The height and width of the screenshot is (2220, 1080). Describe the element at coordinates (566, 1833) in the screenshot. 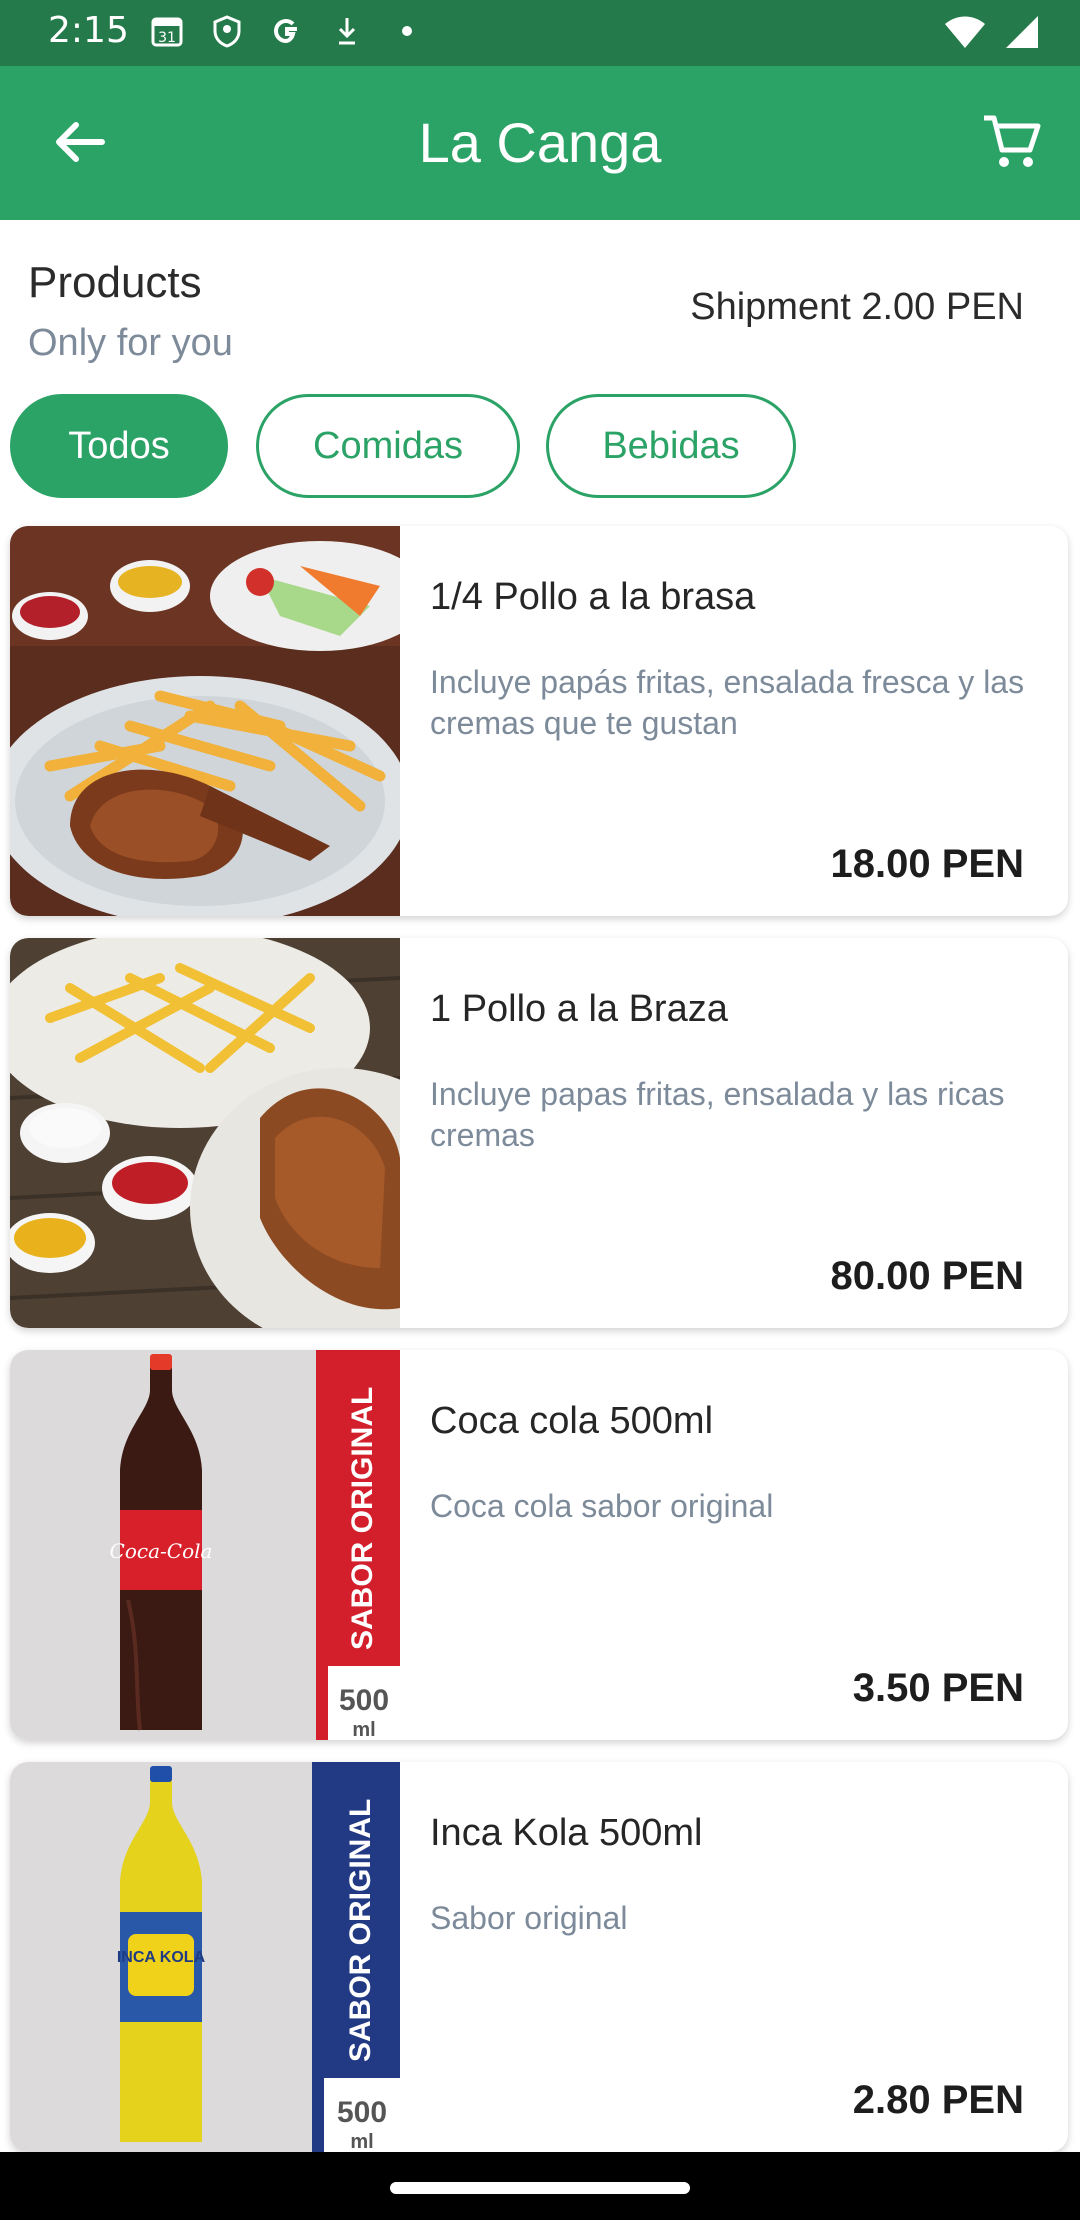

I see `product-name: Inca Kola 500ml` at that location.